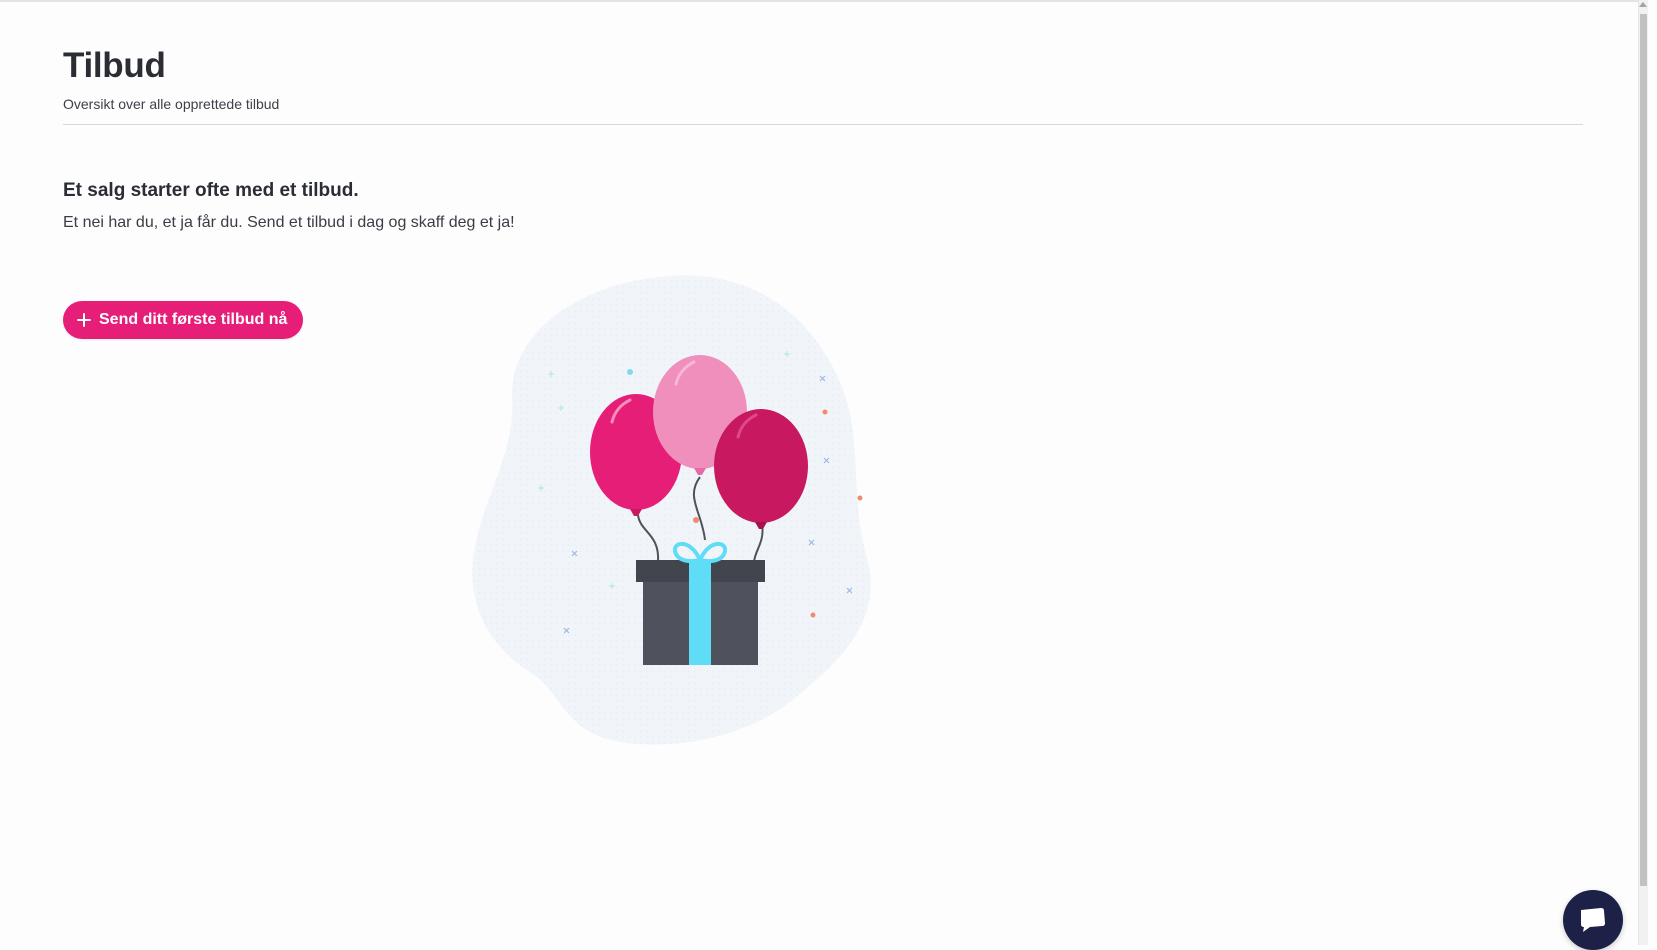  Describe the element at coordinates (171, 104) in the screenshot. I see `page-subtitle: Oversikt over alle opprettede tilbud` at that location.